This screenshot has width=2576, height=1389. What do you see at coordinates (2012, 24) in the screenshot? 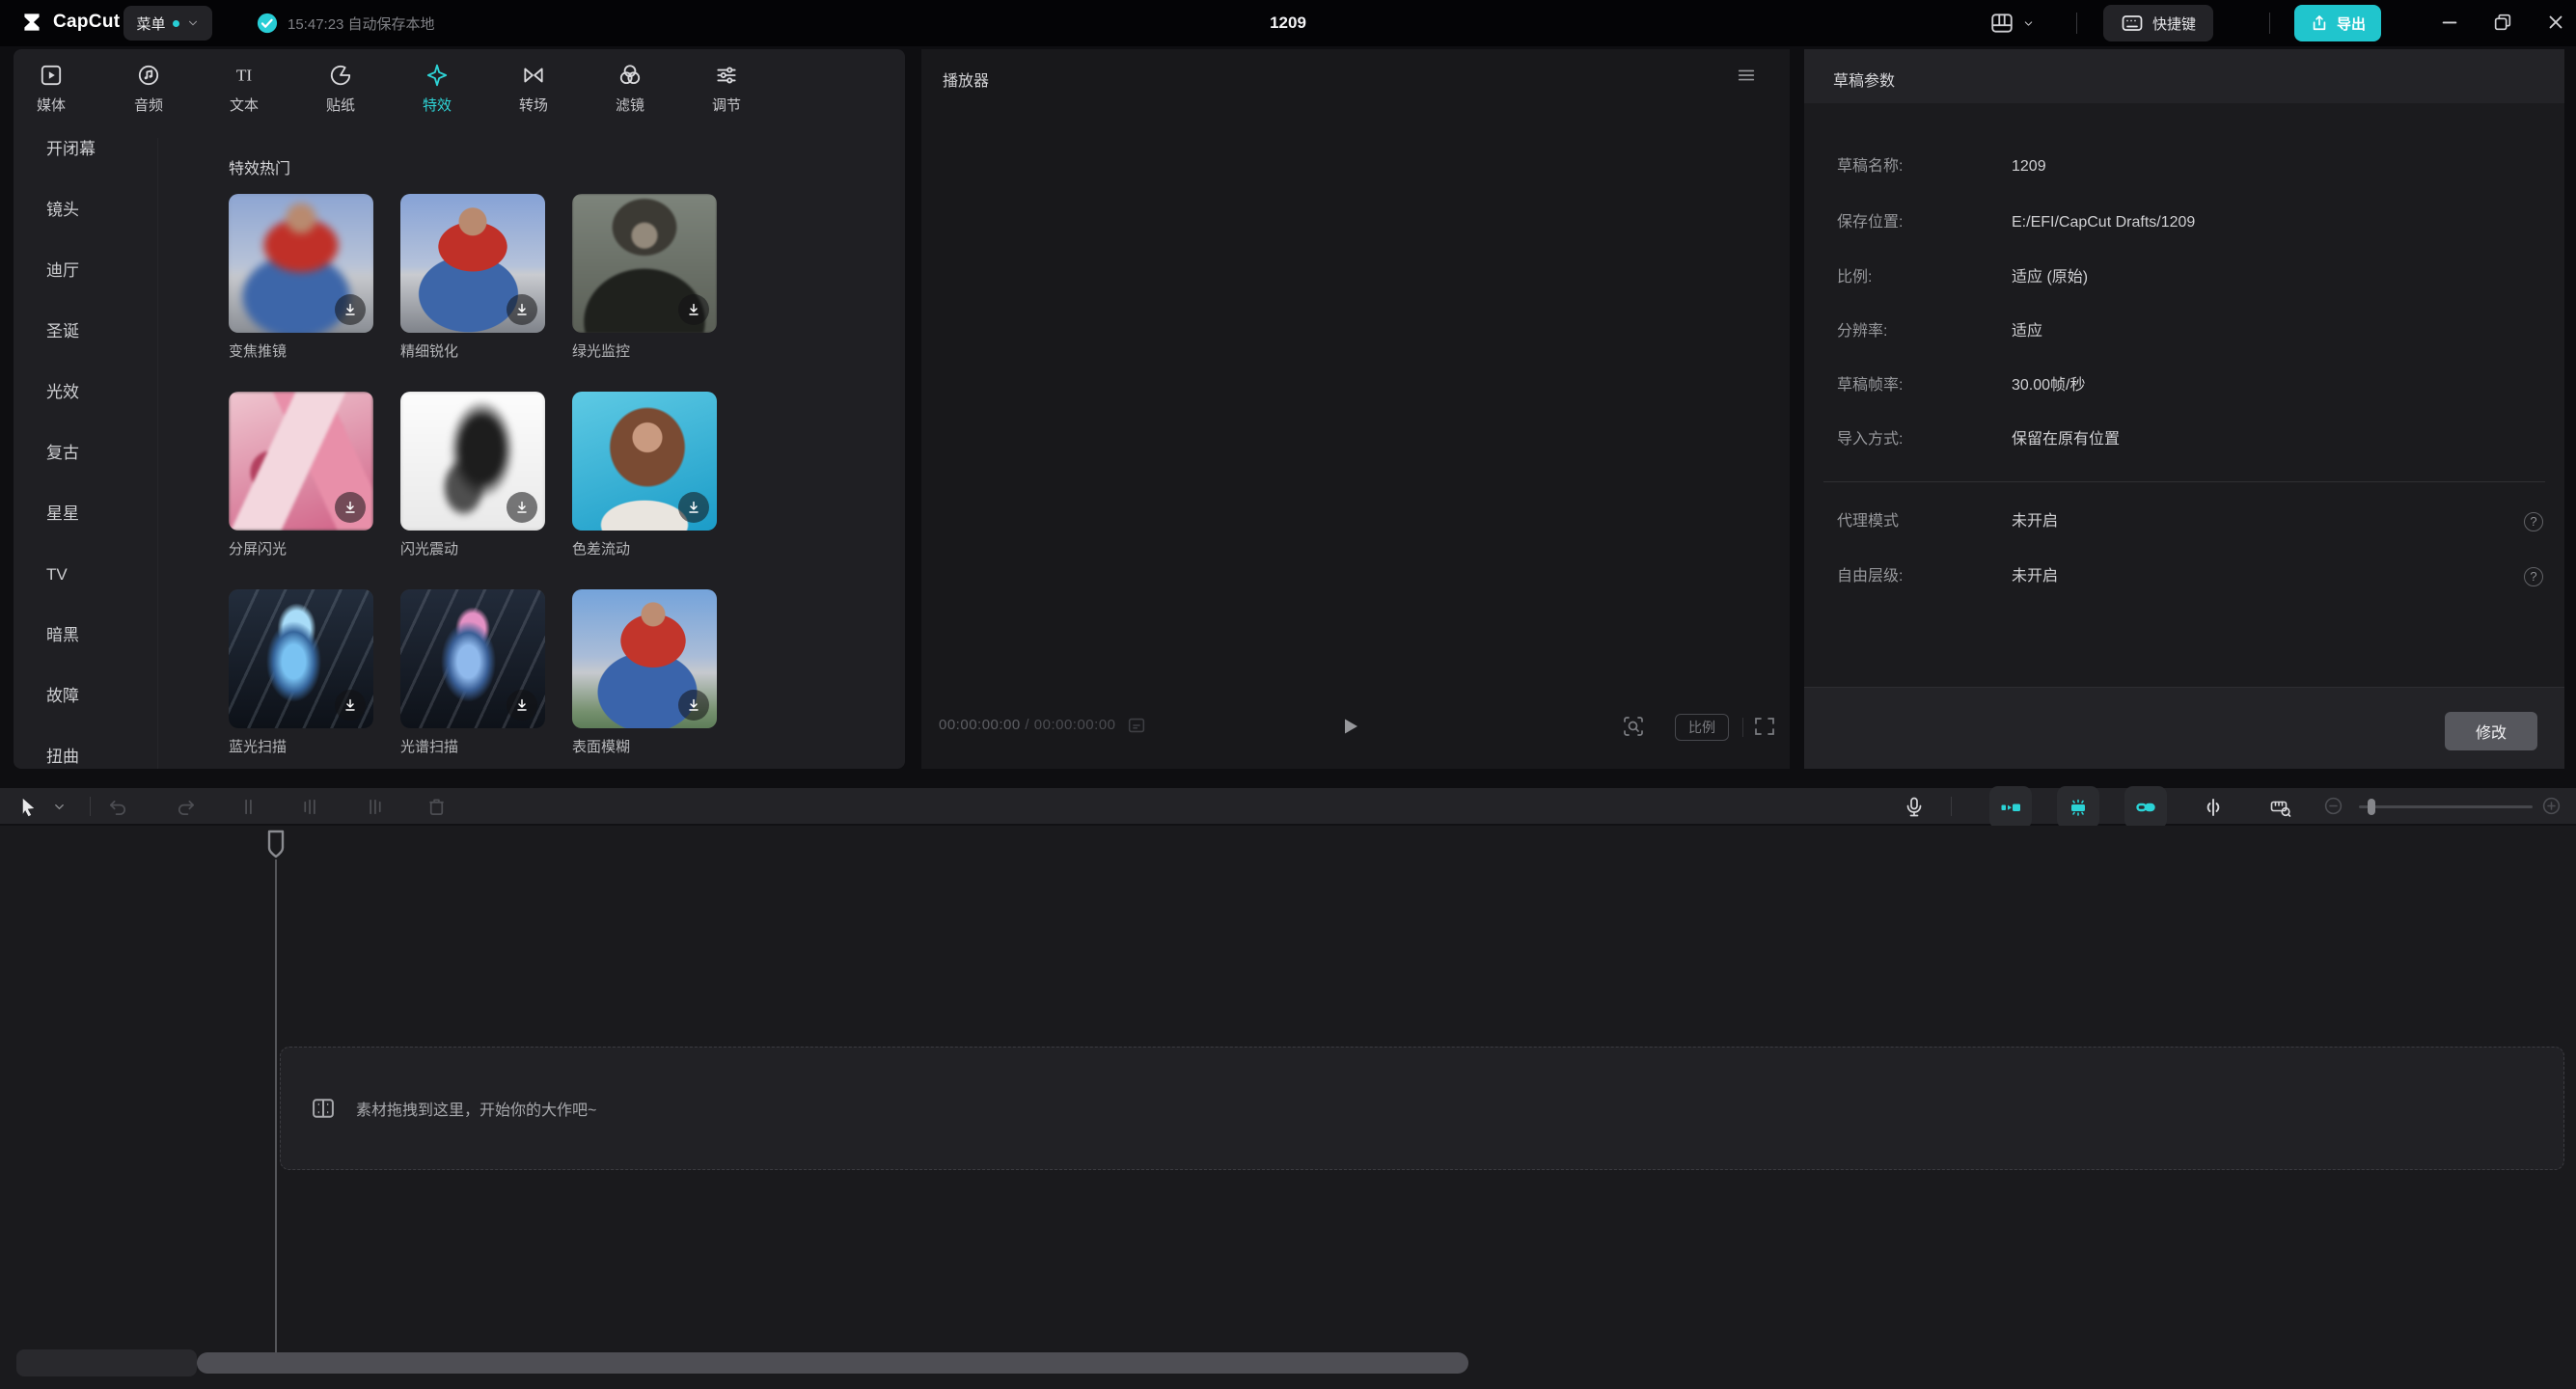
I see `layout-switcher` at bounding box center [2012, 24].